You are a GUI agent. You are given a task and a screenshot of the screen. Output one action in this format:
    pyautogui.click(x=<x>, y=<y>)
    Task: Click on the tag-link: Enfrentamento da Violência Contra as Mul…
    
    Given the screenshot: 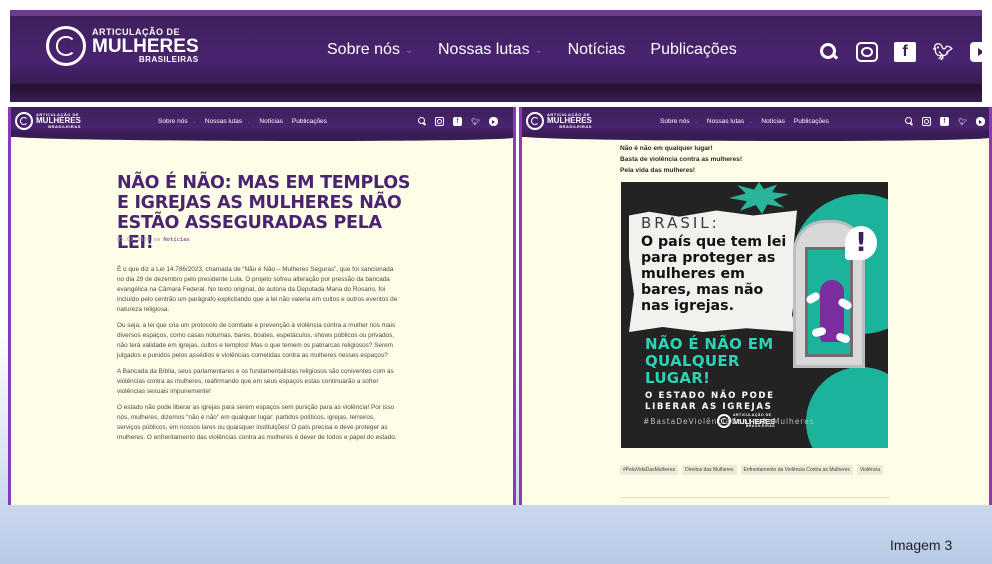 What is the action you would take?
    pyautogui.click(x=796, y=470)
    